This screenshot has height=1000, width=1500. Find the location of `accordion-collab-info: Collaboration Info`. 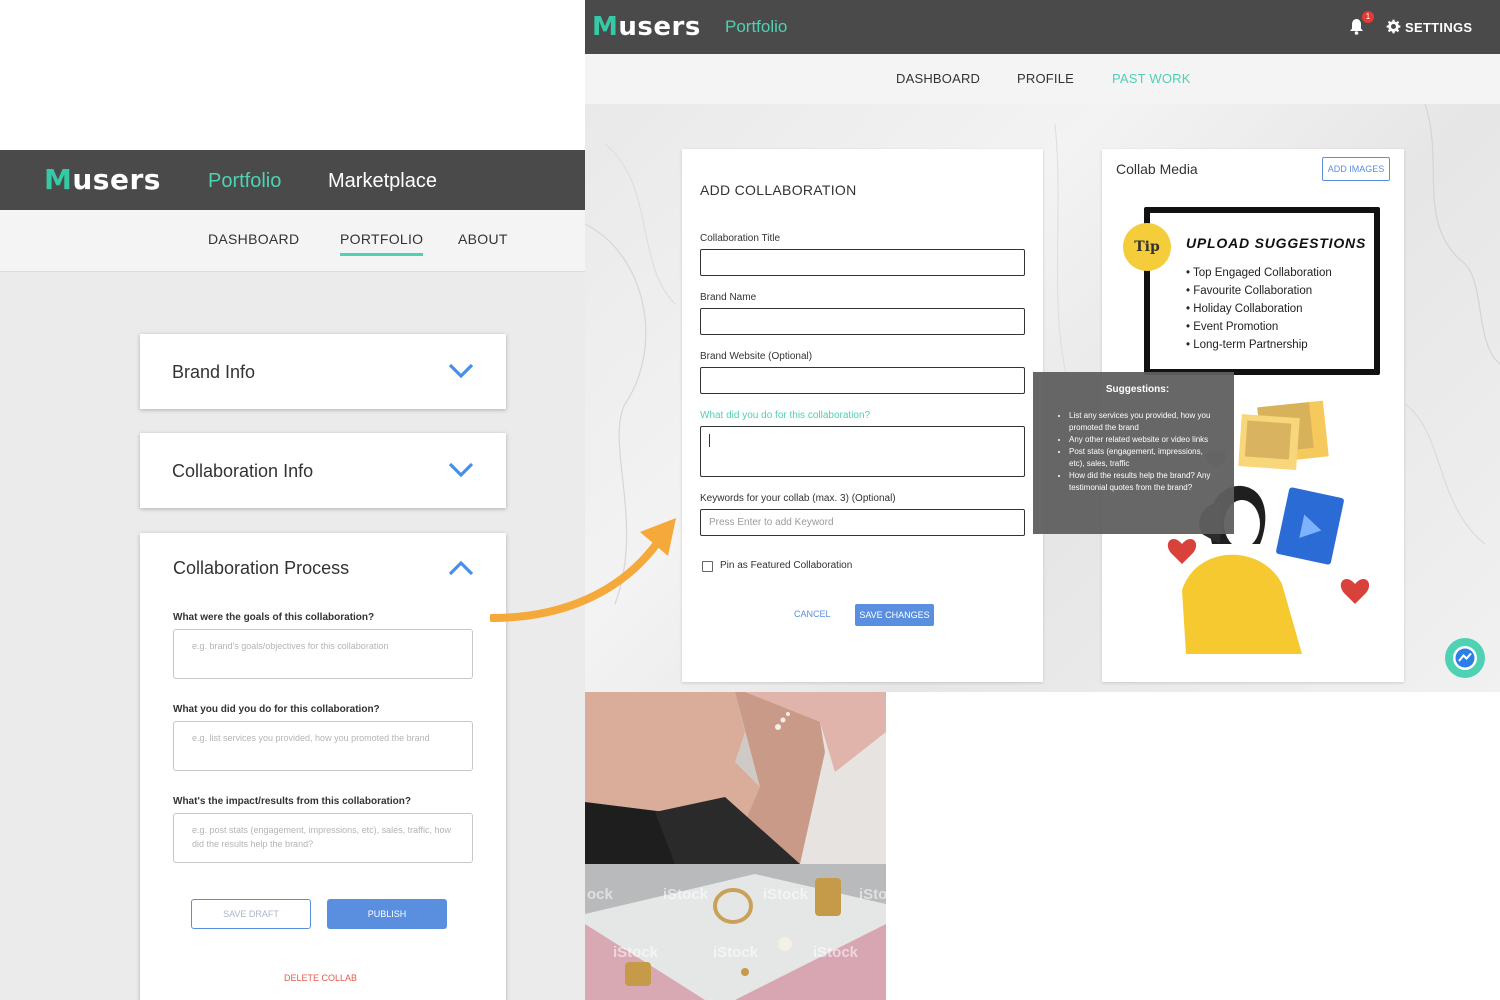

accordion-collab-info: Collaboration Info is located at coordinates (323, 470).